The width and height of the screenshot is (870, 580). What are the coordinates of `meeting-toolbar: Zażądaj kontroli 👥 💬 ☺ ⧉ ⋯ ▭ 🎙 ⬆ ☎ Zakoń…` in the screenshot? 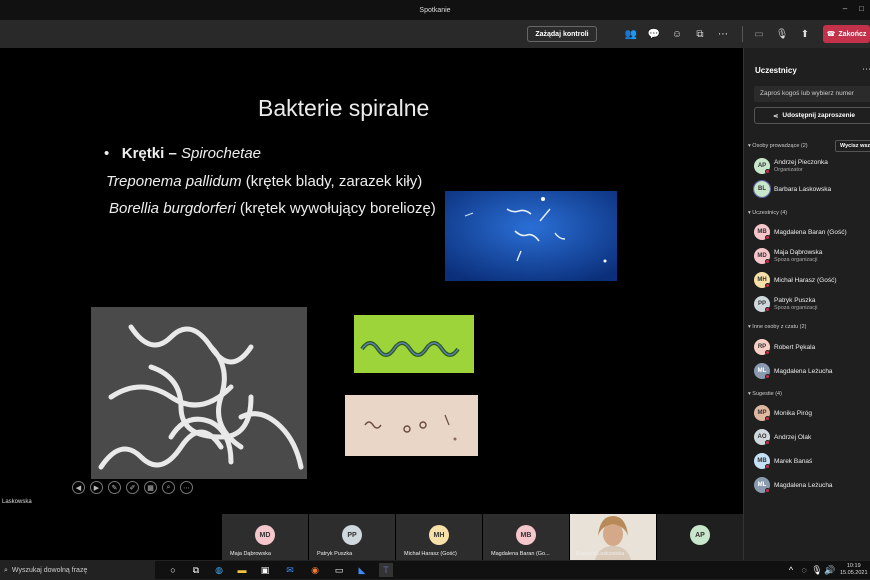 It's located at (435, 34).